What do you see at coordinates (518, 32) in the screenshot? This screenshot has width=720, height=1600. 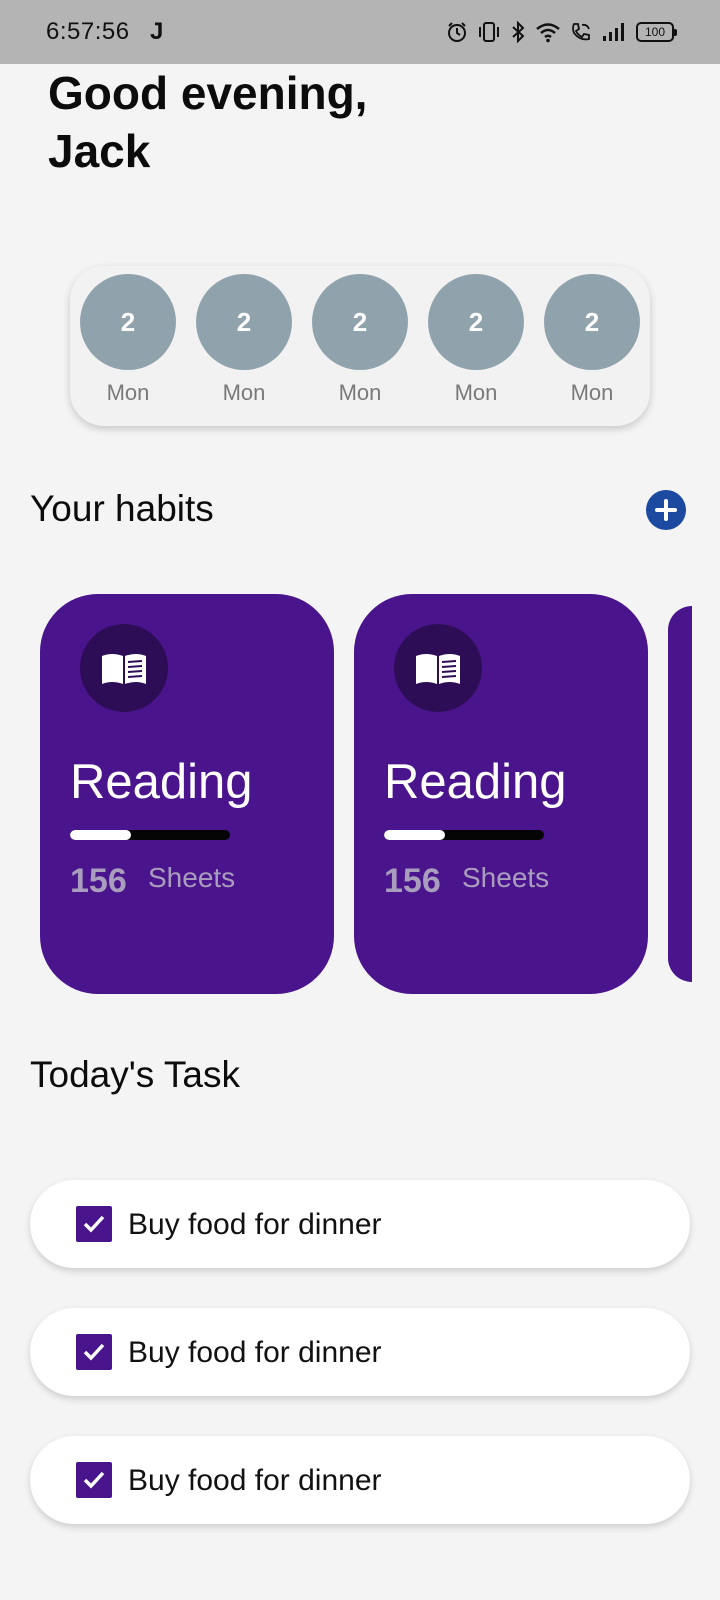 I see `bluetooth-icon` at bounding box center [518, 32].